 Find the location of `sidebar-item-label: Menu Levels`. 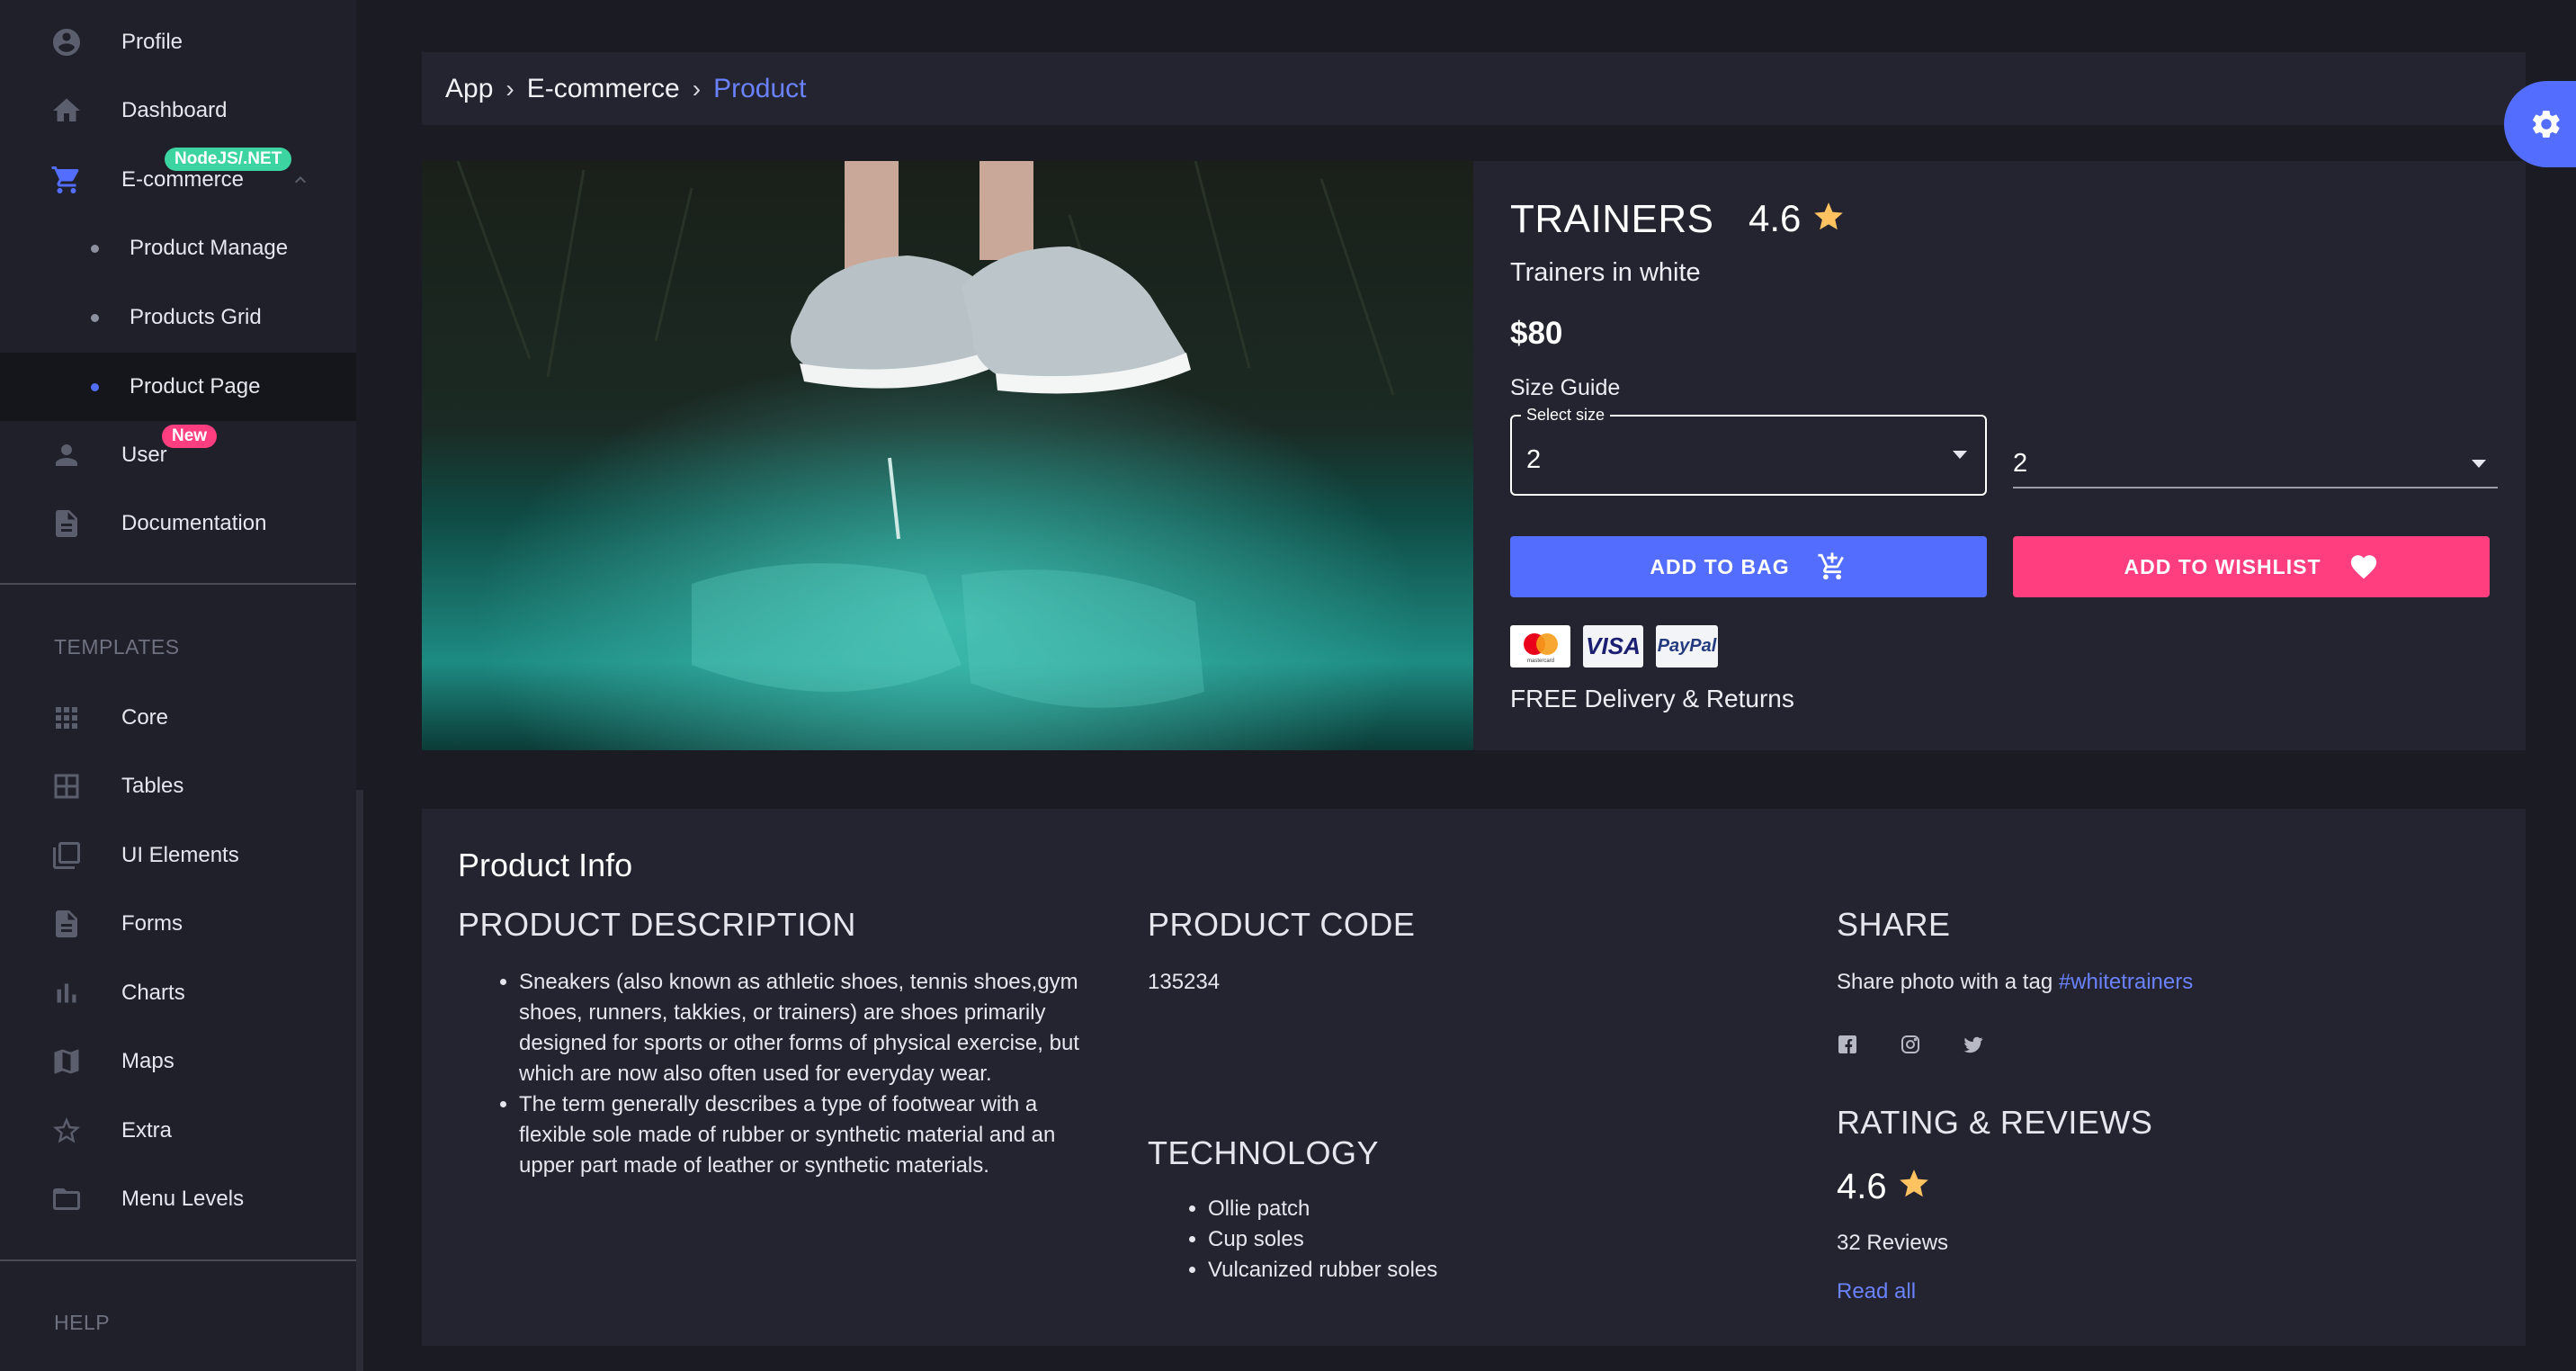

sidebar-item-label: Menu Levels is located at coordinates (183, 1199).